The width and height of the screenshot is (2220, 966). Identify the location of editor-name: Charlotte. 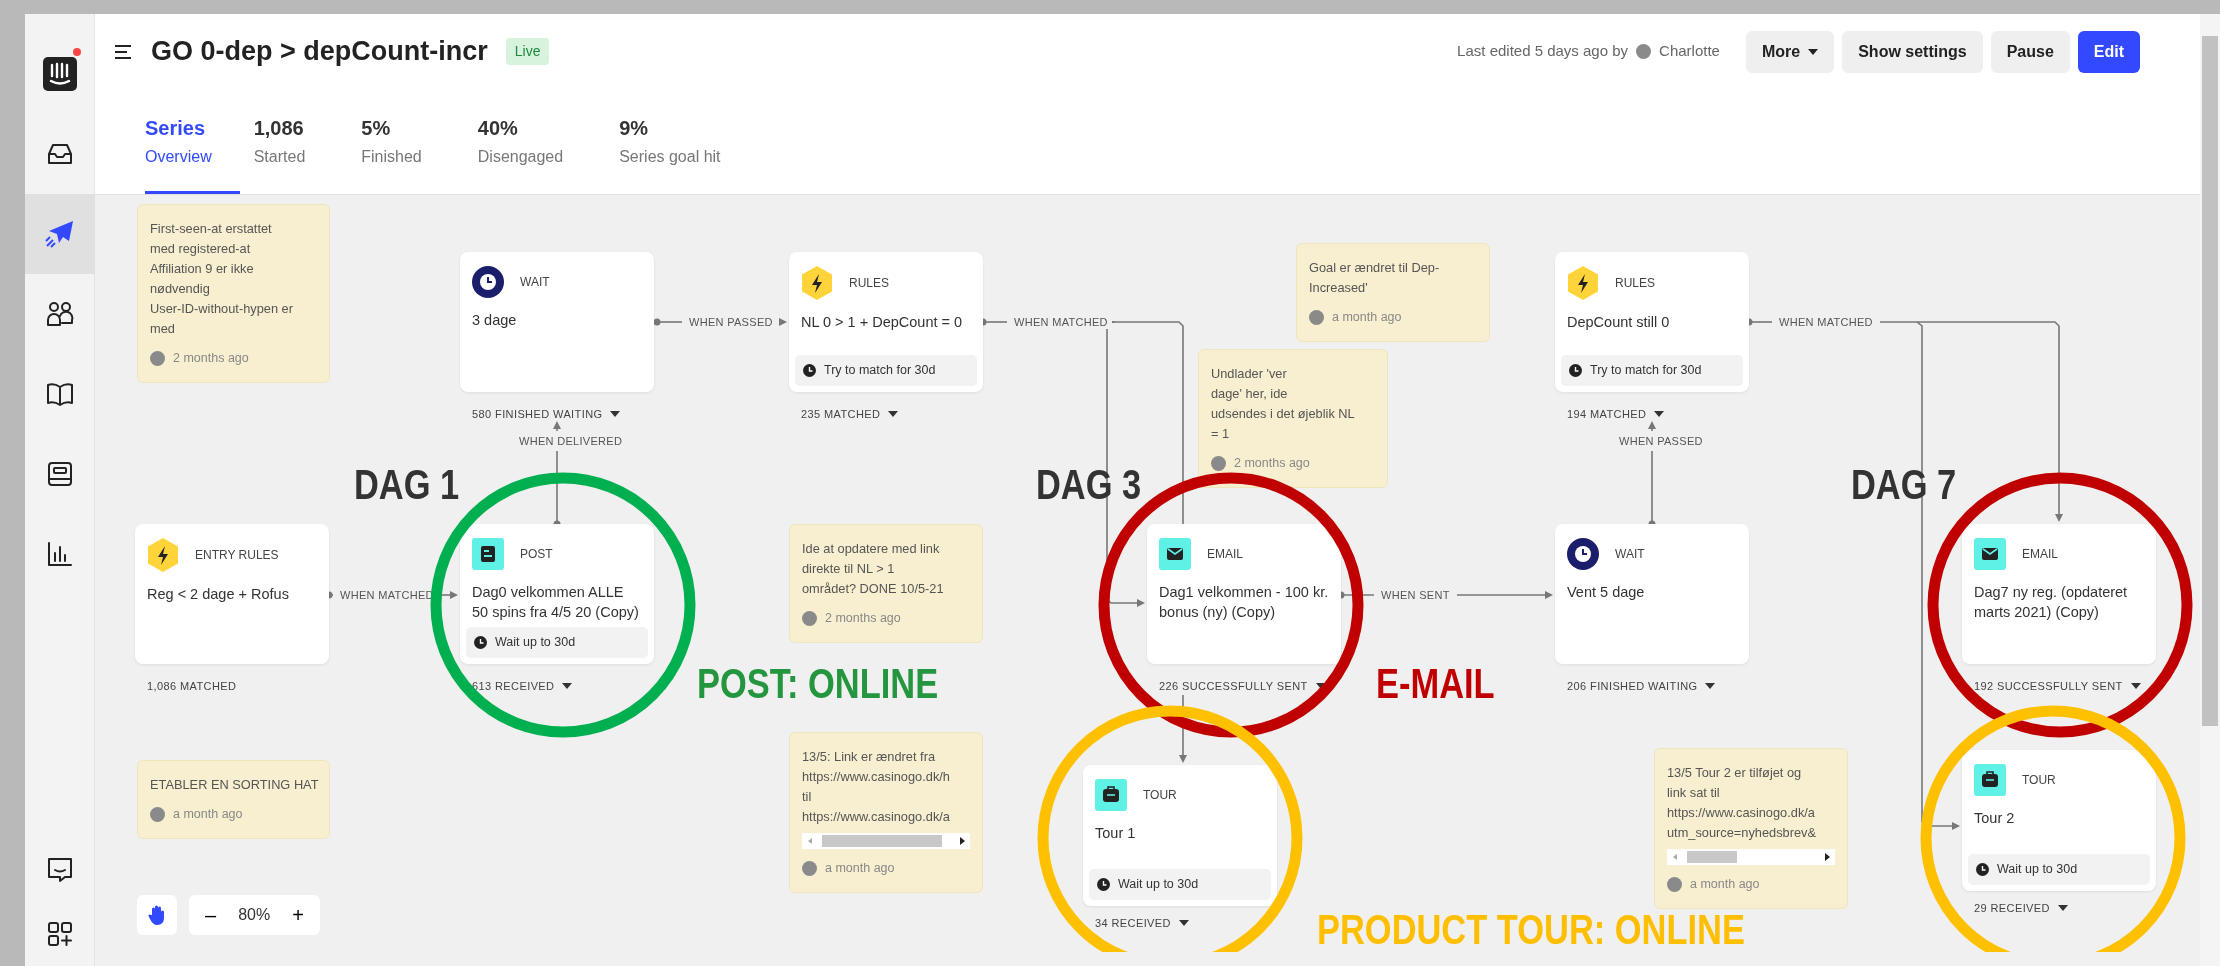
(1689, 51).